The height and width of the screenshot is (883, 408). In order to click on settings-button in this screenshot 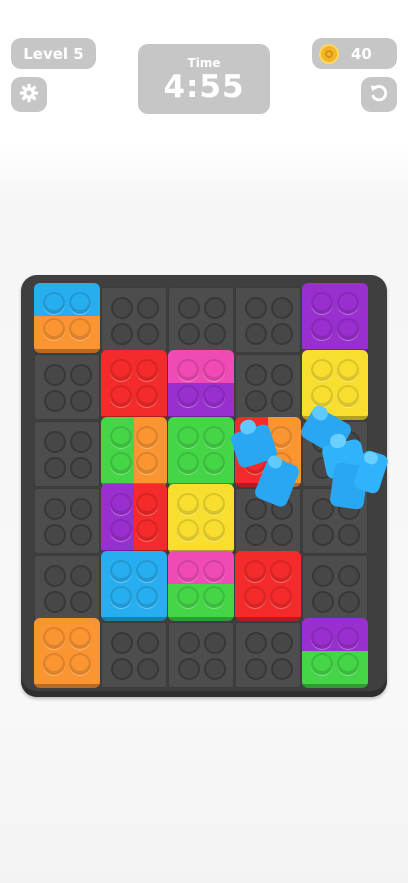, I will do `click(29, 94)`.